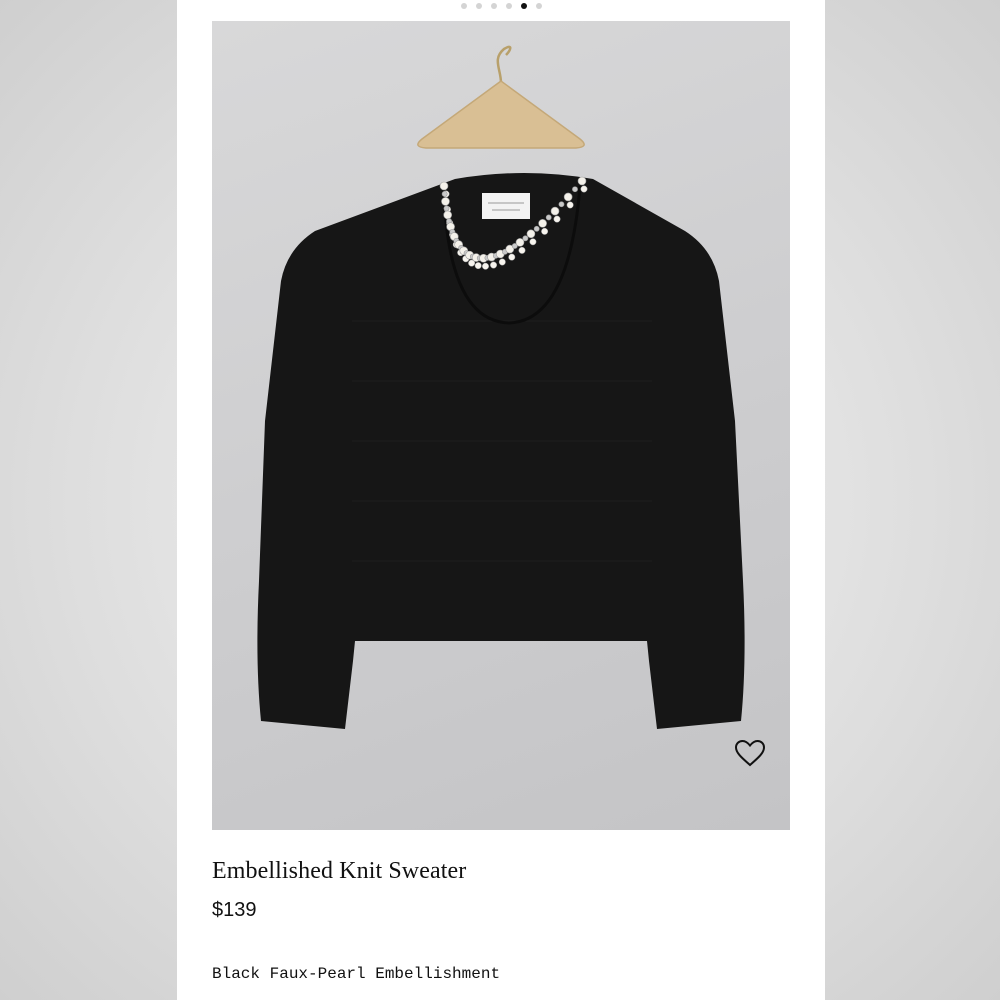  What do you see at coordinates (506, 206) in the screenshot?
I see `garment-label` at bounding box center [506, 206].